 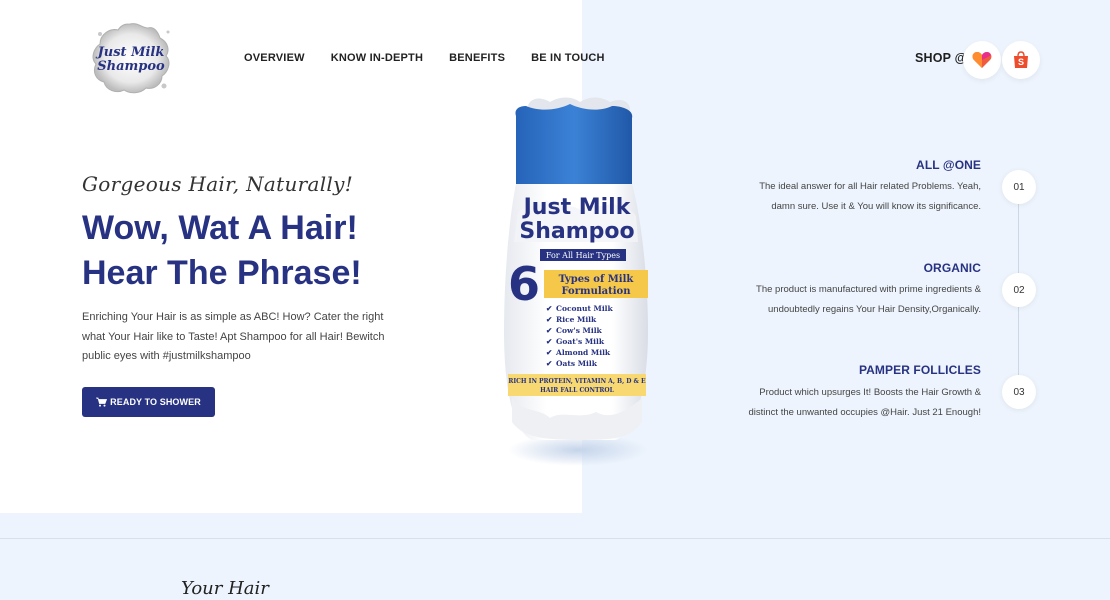 I want to click on bottle-name-line1: Just Milk, so click(x=577, y=207).